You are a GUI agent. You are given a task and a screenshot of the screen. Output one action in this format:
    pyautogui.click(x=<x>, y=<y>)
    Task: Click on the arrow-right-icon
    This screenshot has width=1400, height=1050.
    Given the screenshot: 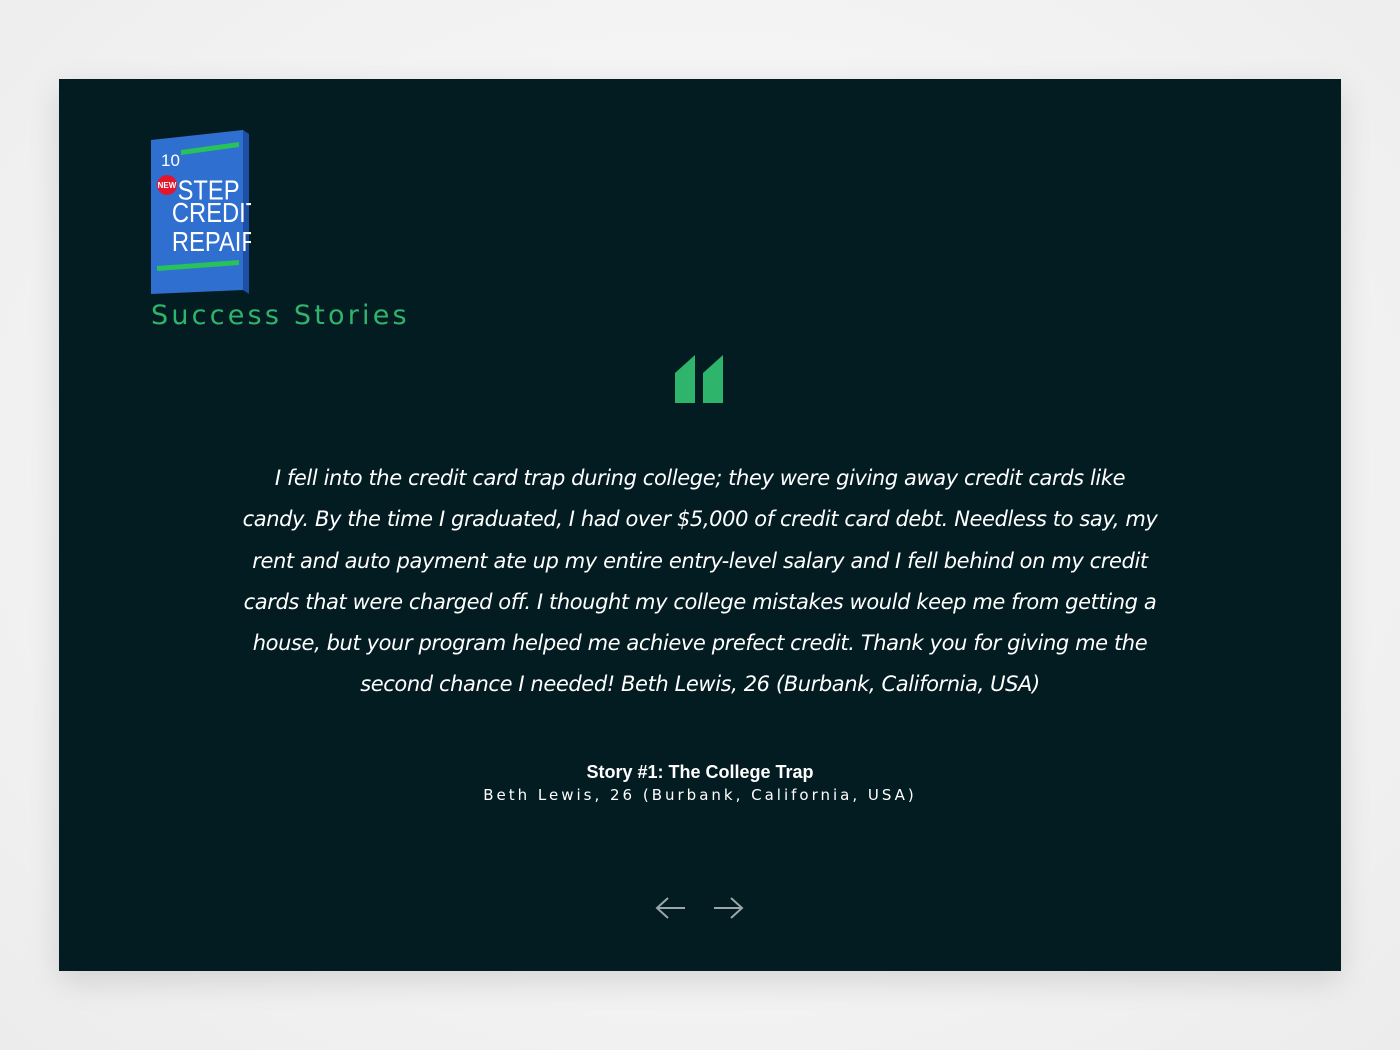 What is the action you would take?
    pyautogui.click(x=729, y=908)
    